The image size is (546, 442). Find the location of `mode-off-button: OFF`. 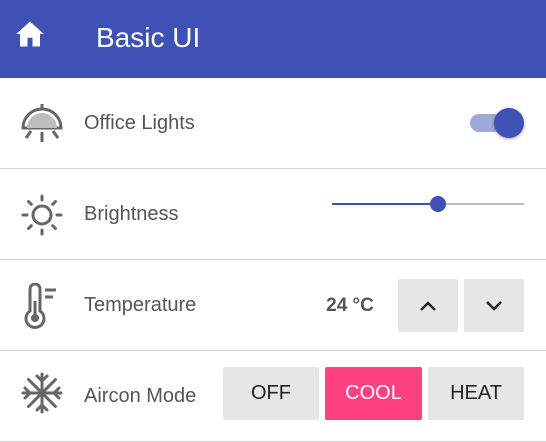

mode-off-button: OFF is located at coordinates (271, 393).